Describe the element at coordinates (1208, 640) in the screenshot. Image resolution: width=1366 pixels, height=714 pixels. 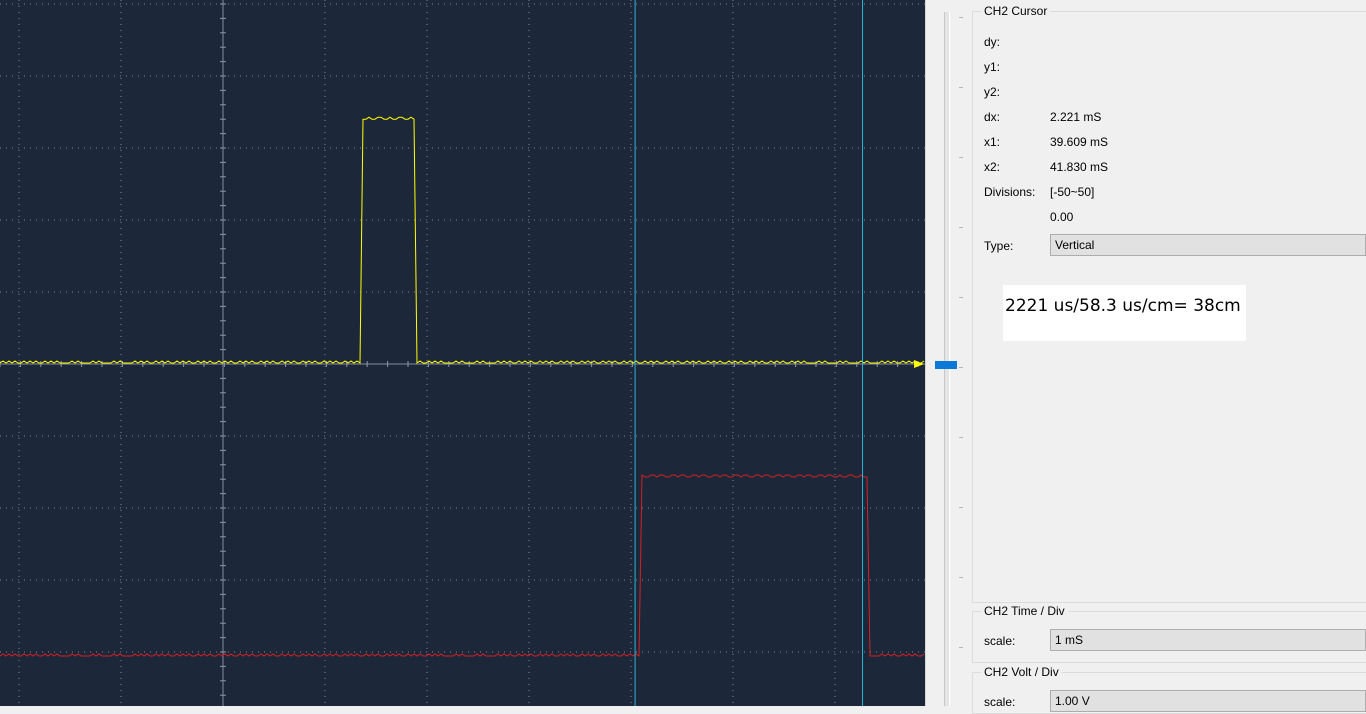
I see `time-scale-select: 1 mS` at that location.